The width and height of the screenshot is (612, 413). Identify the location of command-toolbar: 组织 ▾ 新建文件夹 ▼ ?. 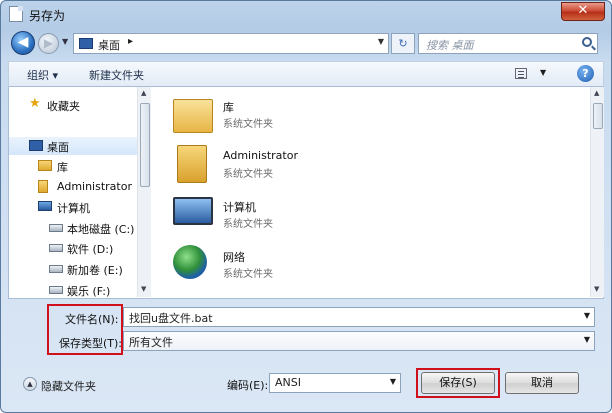
(306, 74).